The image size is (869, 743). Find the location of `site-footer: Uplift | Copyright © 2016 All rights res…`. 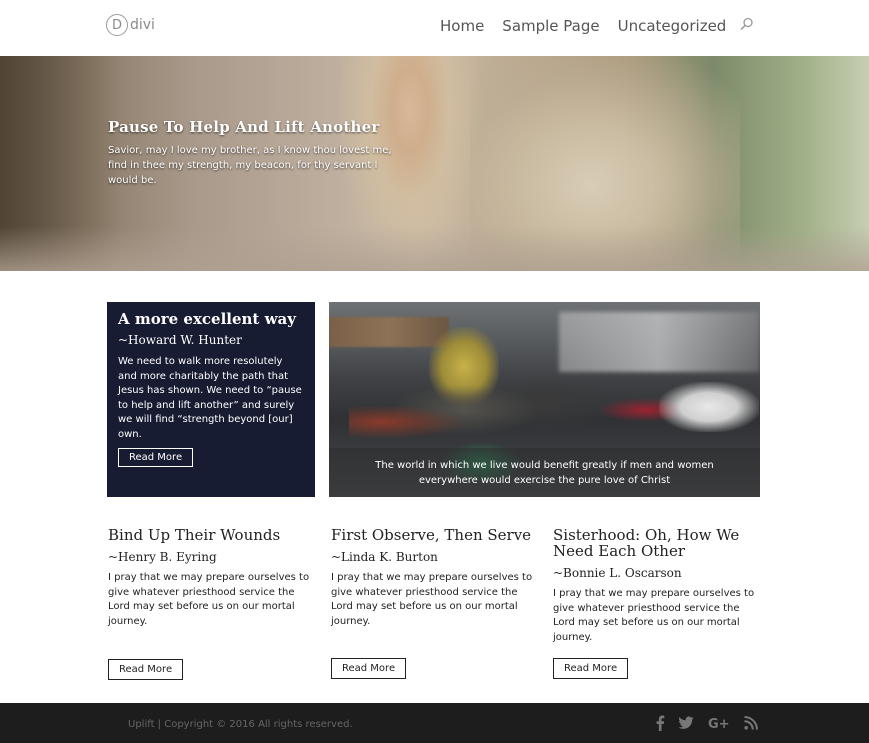

site-footer: Uplift | Copyright © 2016 All rights res… is located at coordinates (434, 723).